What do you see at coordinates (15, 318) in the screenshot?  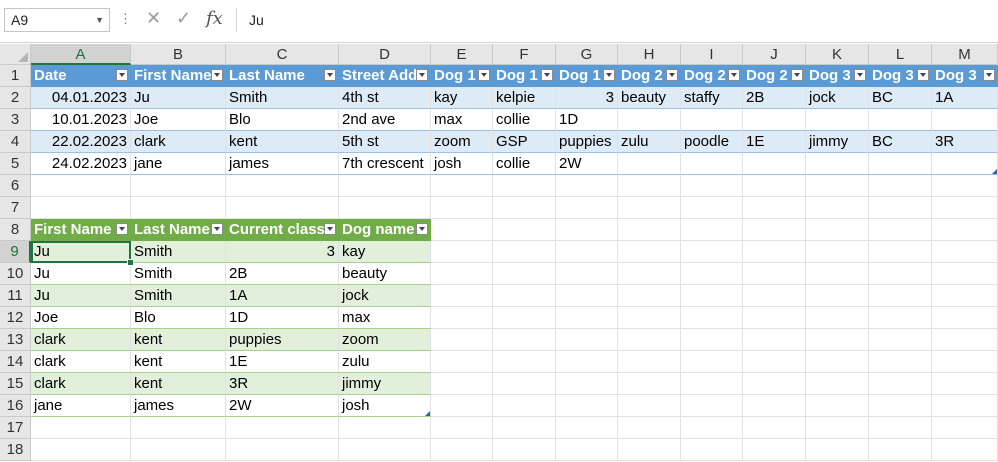 I see `row-header-12: 12` at bounding box center [15, 318].